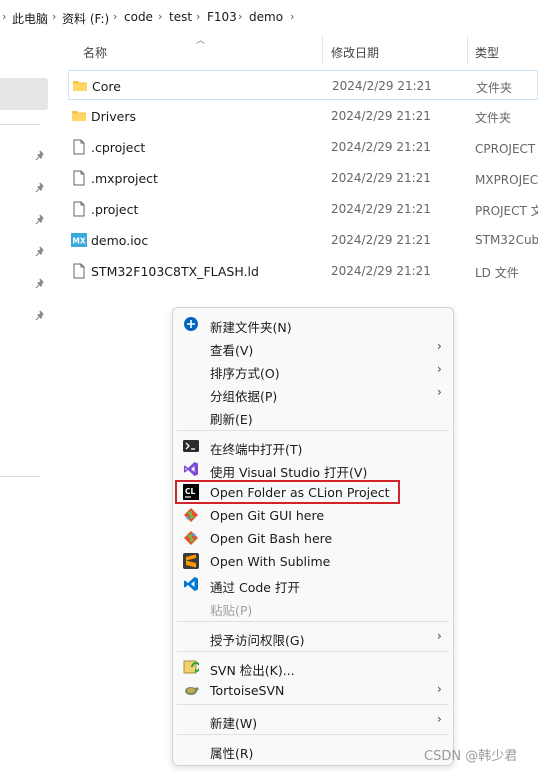  I want to click on menu-item-git-bash: Open Git Bash here, so click(313, 538).